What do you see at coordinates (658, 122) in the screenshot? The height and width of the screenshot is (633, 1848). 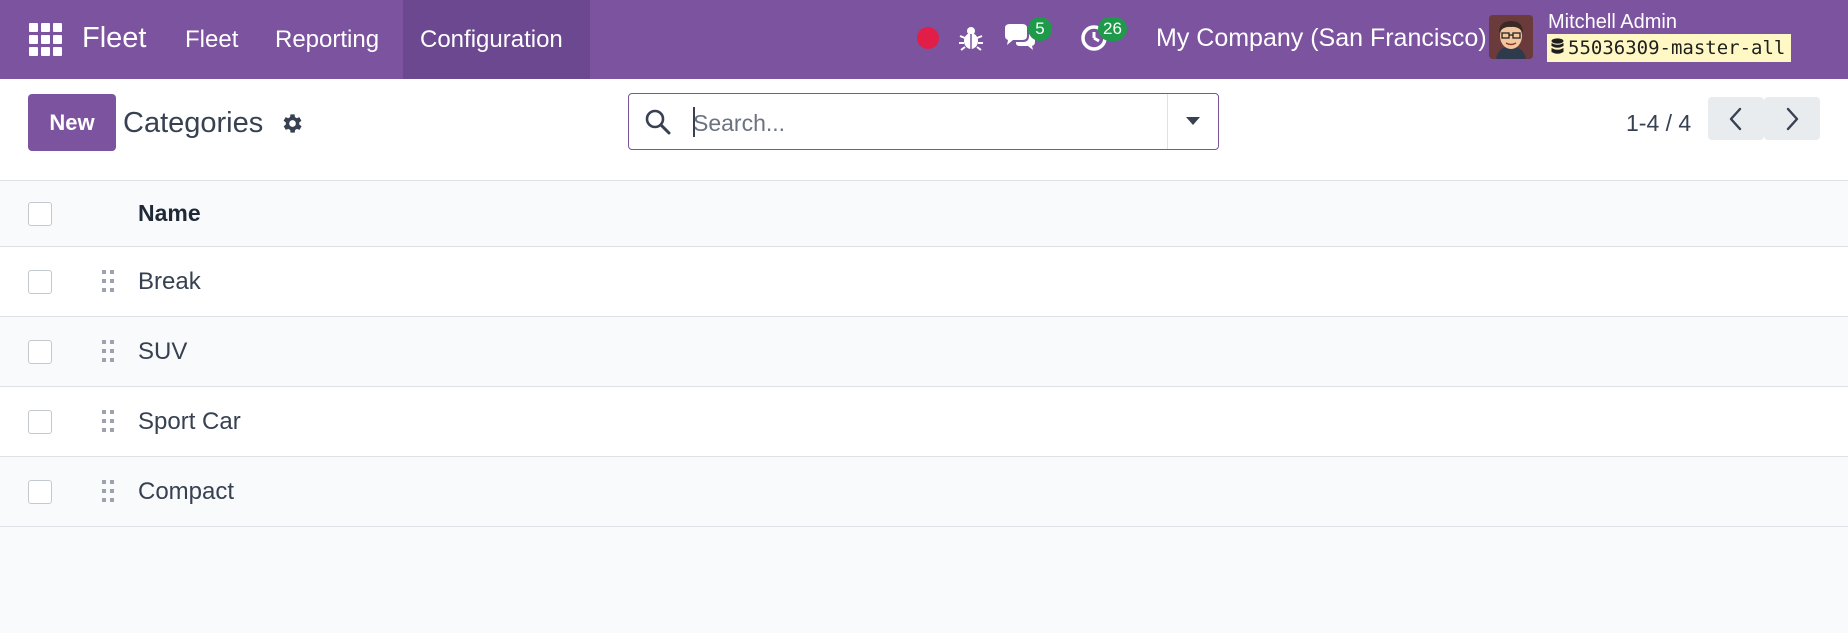 I see `search-icon` at bounding box center [658, 122].